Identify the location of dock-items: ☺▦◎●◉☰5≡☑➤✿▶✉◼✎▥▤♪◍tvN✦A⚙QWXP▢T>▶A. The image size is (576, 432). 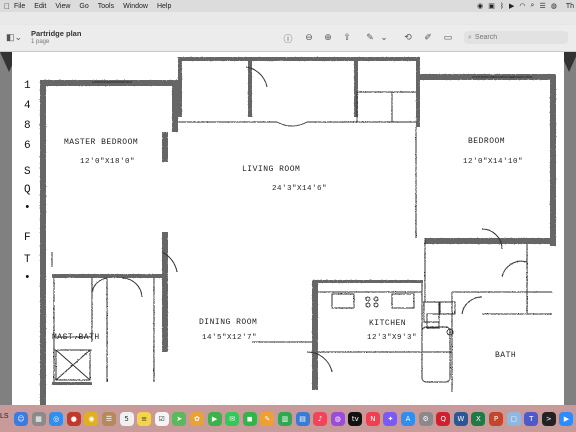
(288, 418).